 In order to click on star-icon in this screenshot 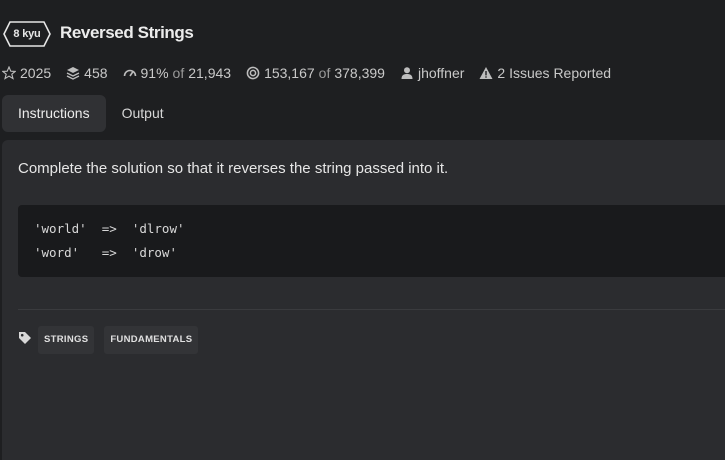, I will do `click(9, 73)`.